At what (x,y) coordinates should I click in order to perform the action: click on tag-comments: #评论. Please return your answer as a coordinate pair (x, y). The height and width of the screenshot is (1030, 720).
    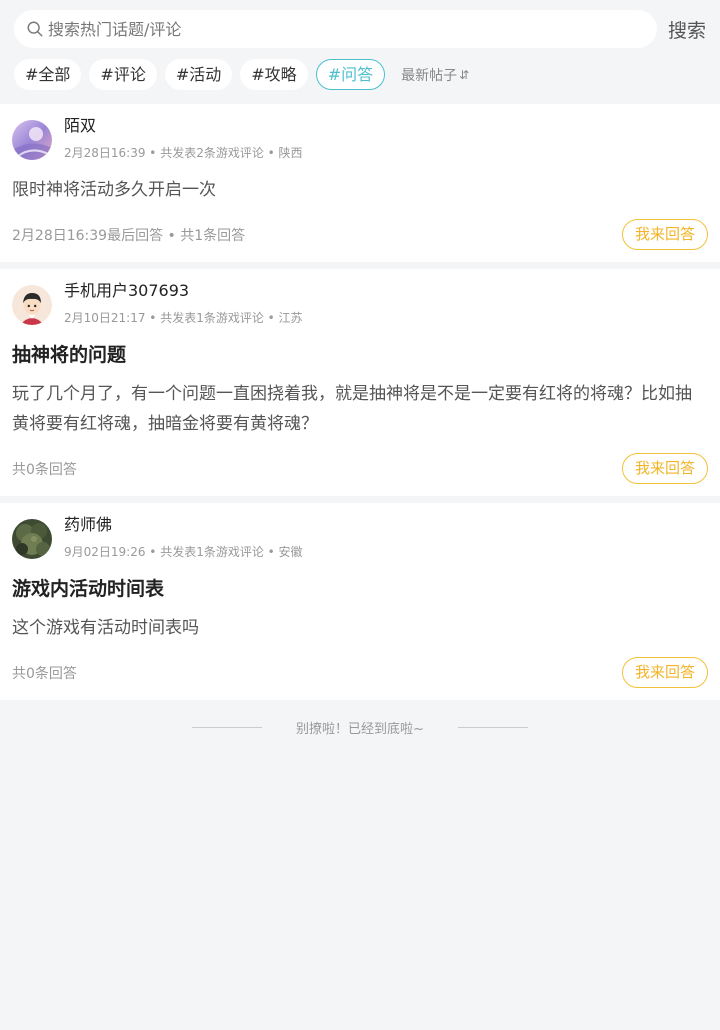
    Looking at the image, I should click on (123, 74).